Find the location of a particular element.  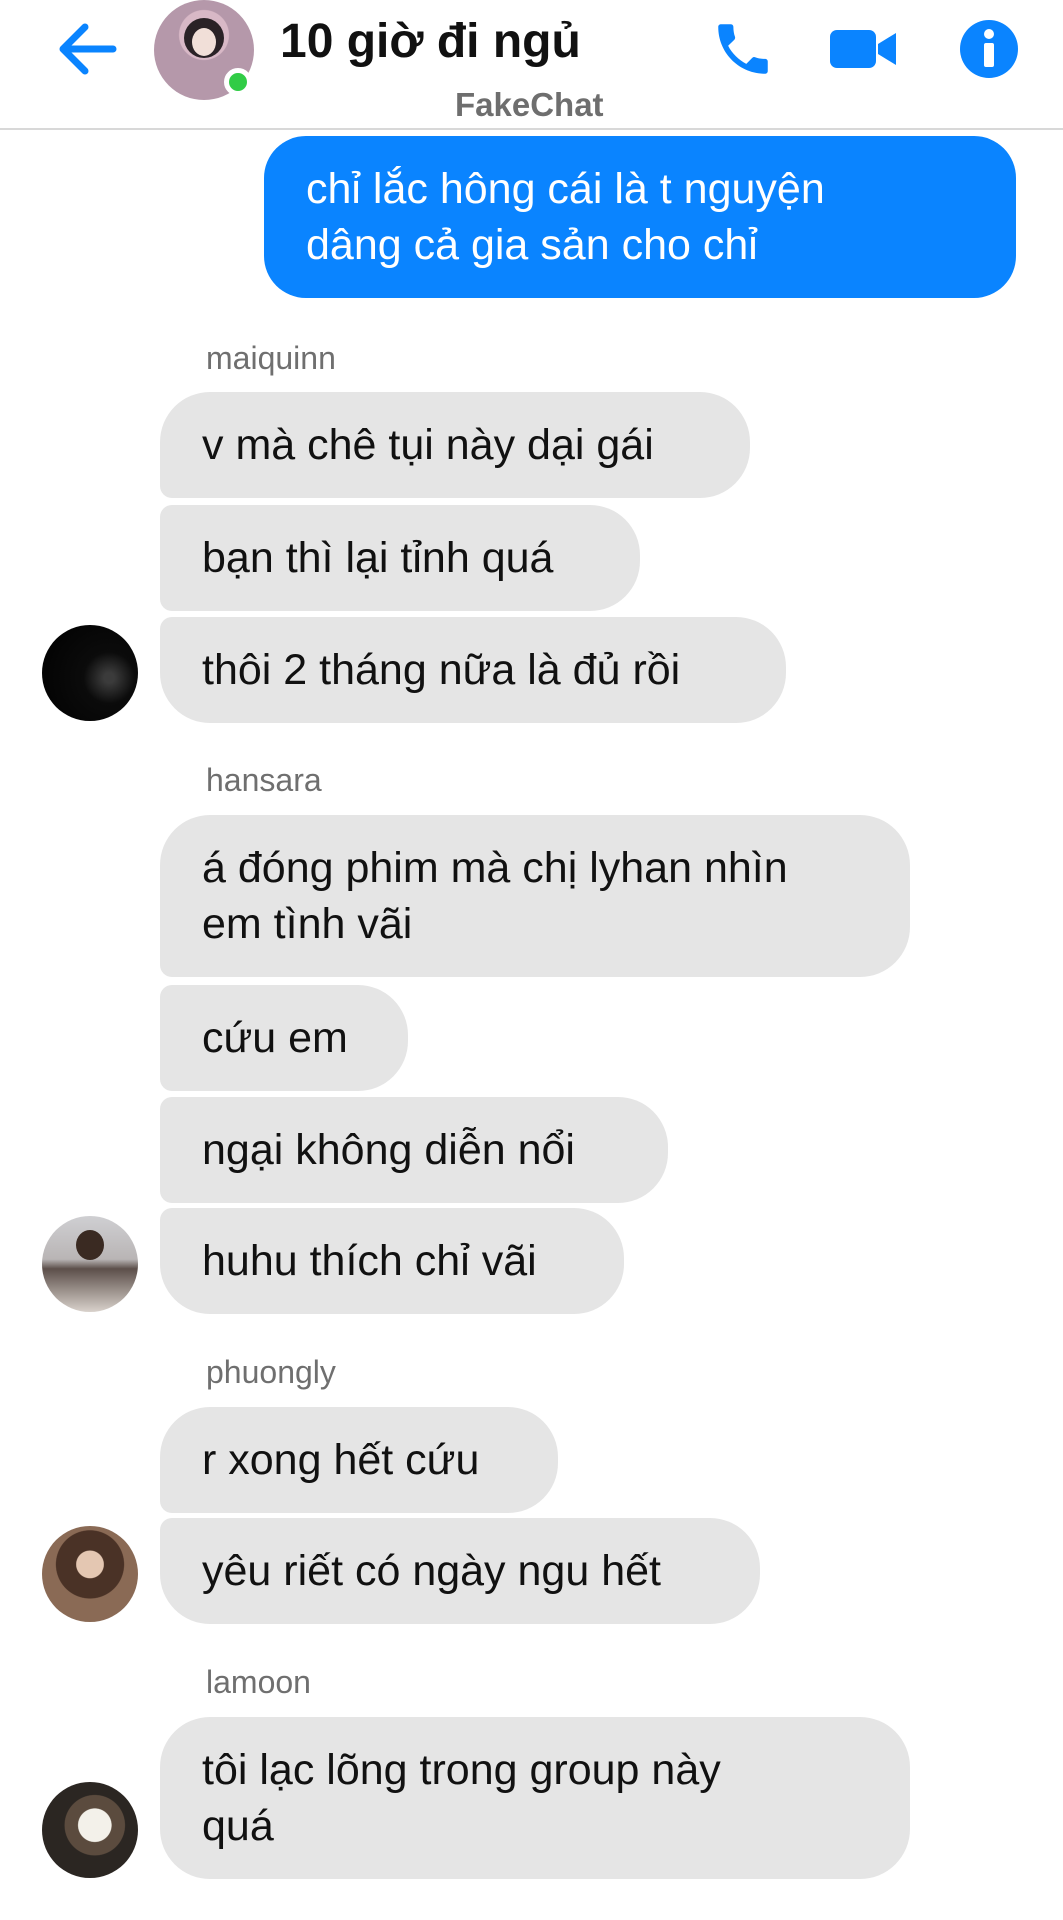

incoming-message: huhu thích chỉ vãi is located at coordinates (392, 1261).